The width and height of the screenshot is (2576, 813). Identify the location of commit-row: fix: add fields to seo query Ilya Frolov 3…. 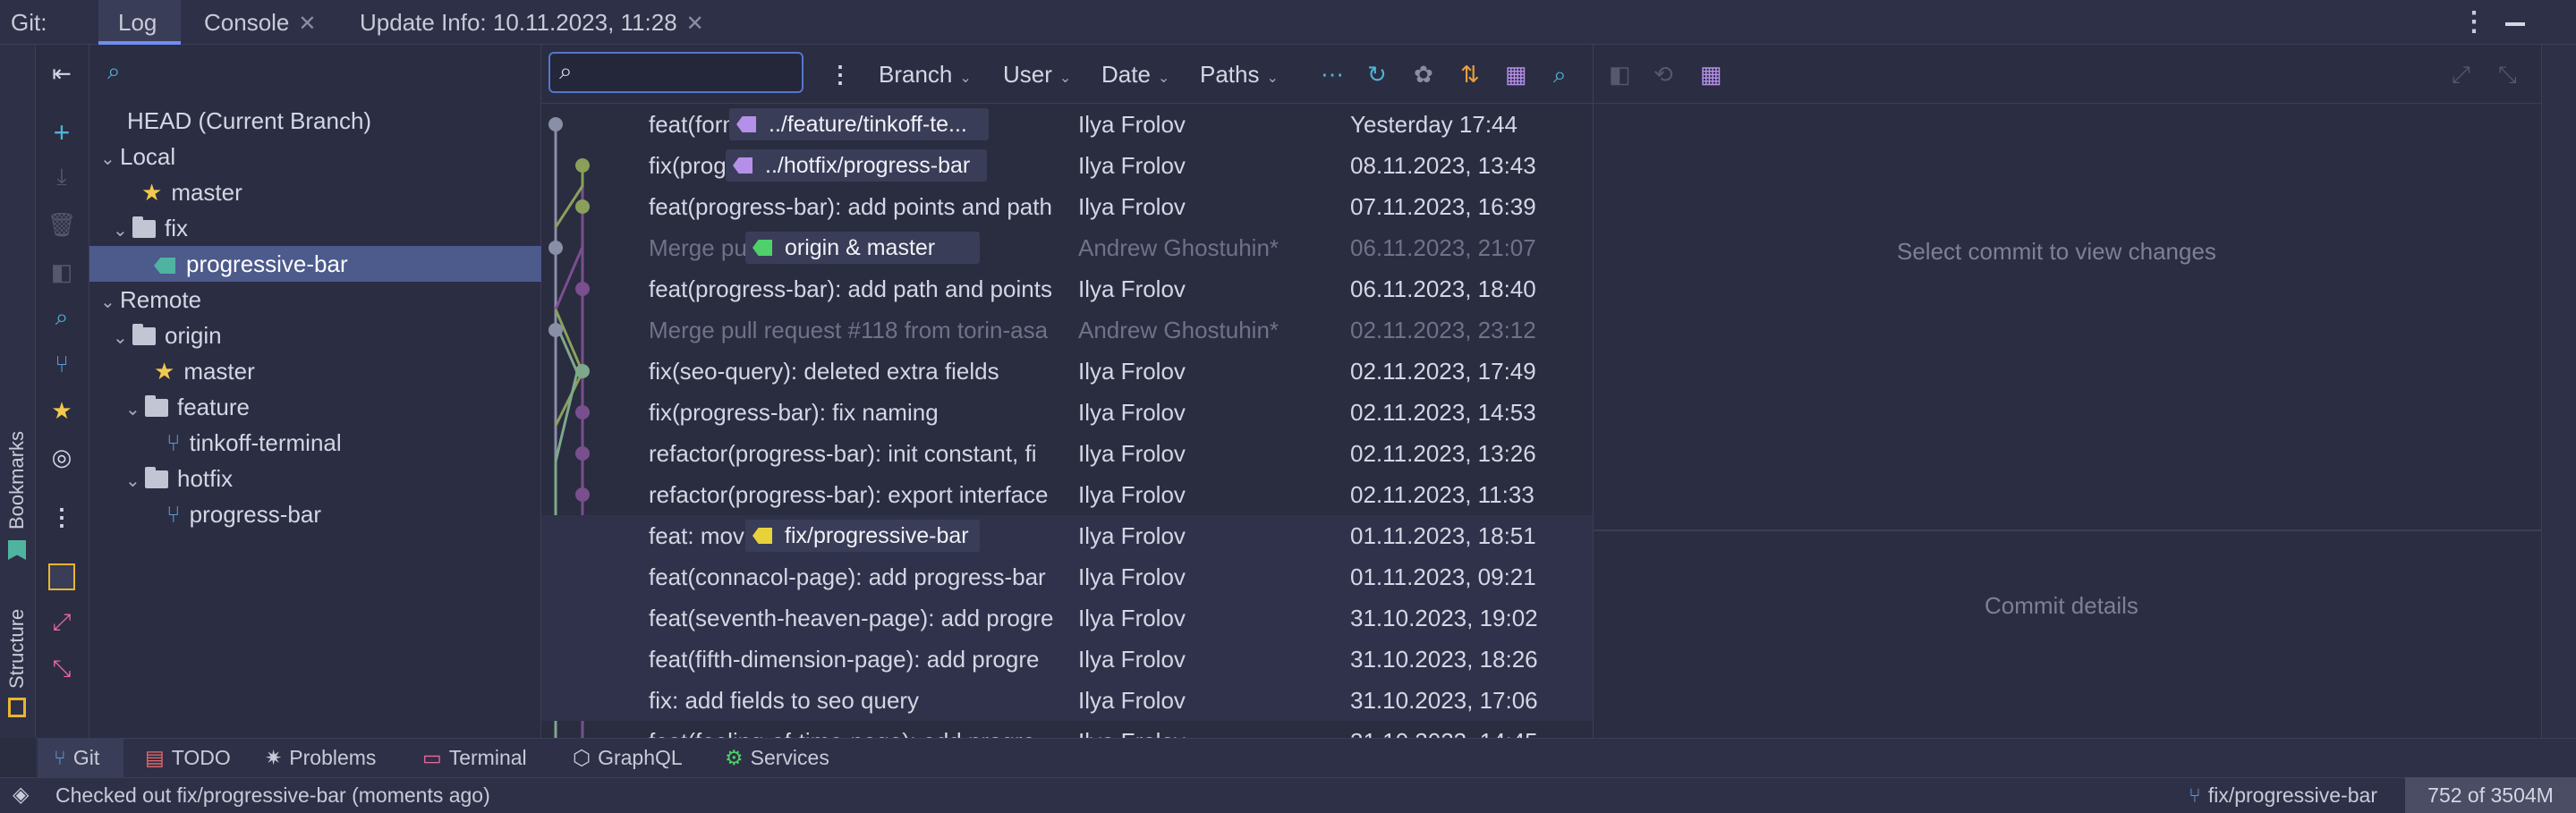
(1067, 700).